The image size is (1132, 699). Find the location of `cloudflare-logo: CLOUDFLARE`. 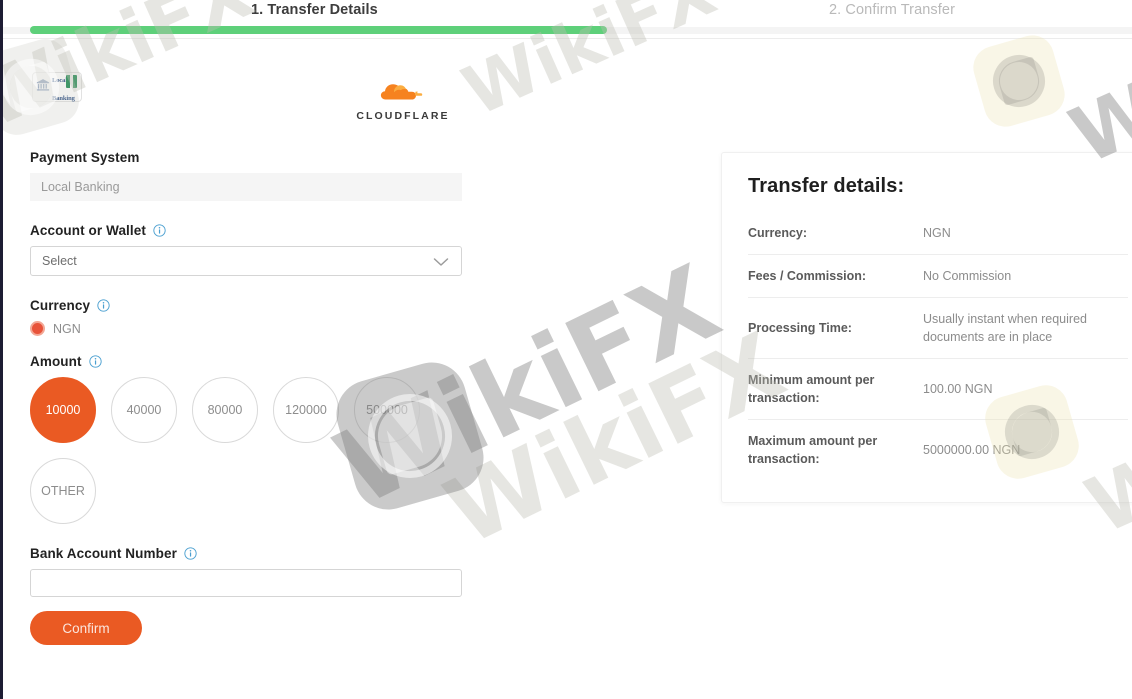

cloudflare-logo: CLOUDFLARE is located at coordinates (403, 100).